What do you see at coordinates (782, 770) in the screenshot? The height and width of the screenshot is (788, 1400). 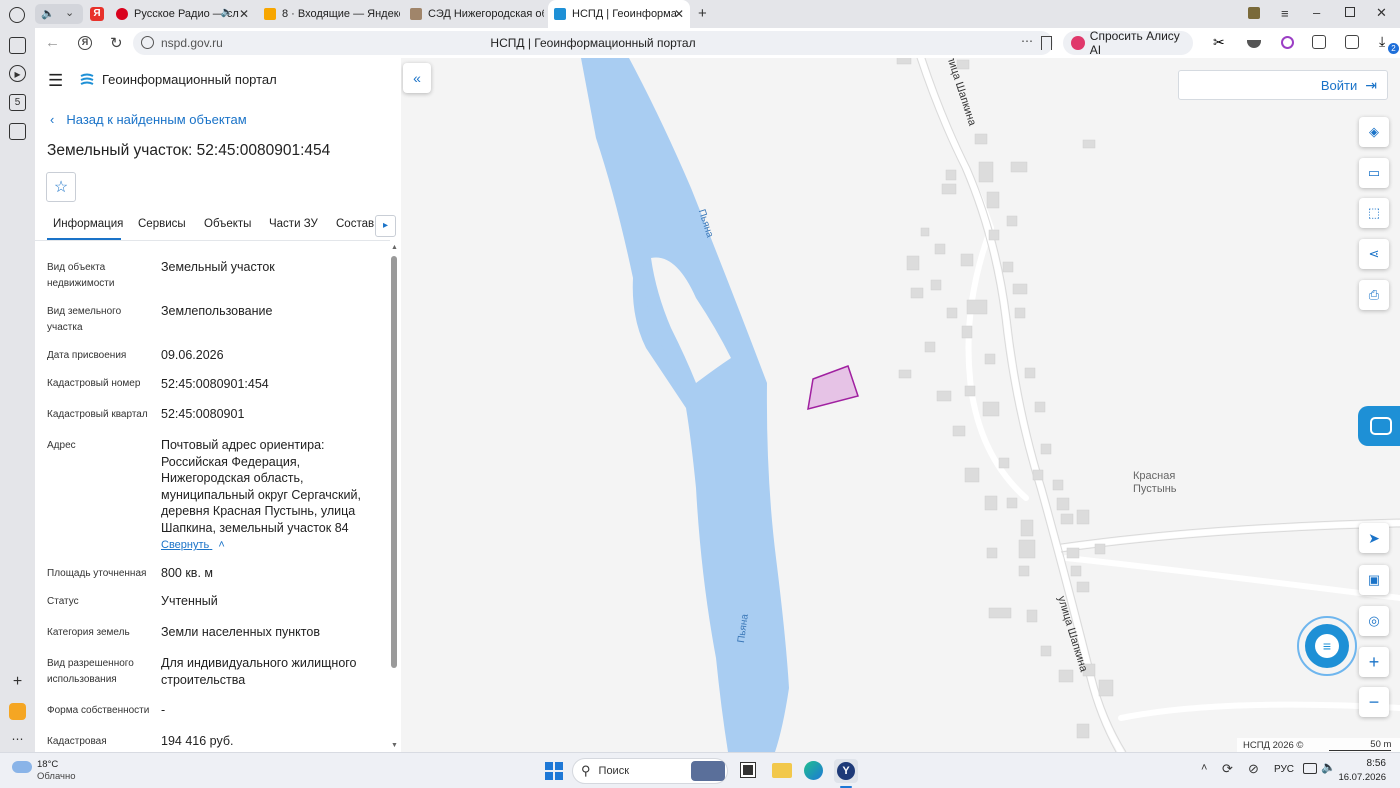 I see `file-explorer-icon` at bounding box center [782, 770].